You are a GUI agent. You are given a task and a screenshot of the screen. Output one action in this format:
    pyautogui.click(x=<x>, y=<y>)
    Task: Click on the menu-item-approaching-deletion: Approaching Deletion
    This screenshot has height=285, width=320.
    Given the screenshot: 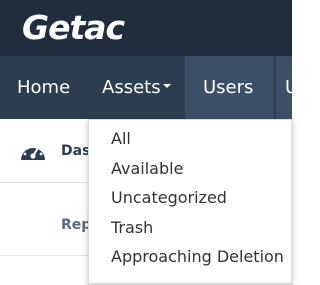 What is the action you would take?
    pyautogui.click(x=197, y=257)
    